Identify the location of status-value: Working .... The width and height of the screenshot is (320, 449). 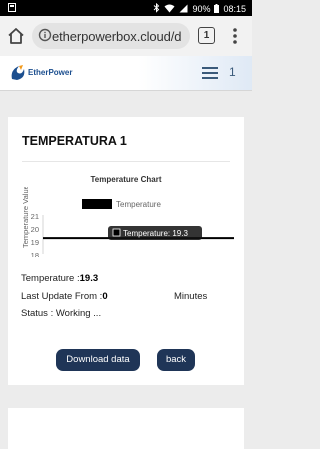
(78, 313).